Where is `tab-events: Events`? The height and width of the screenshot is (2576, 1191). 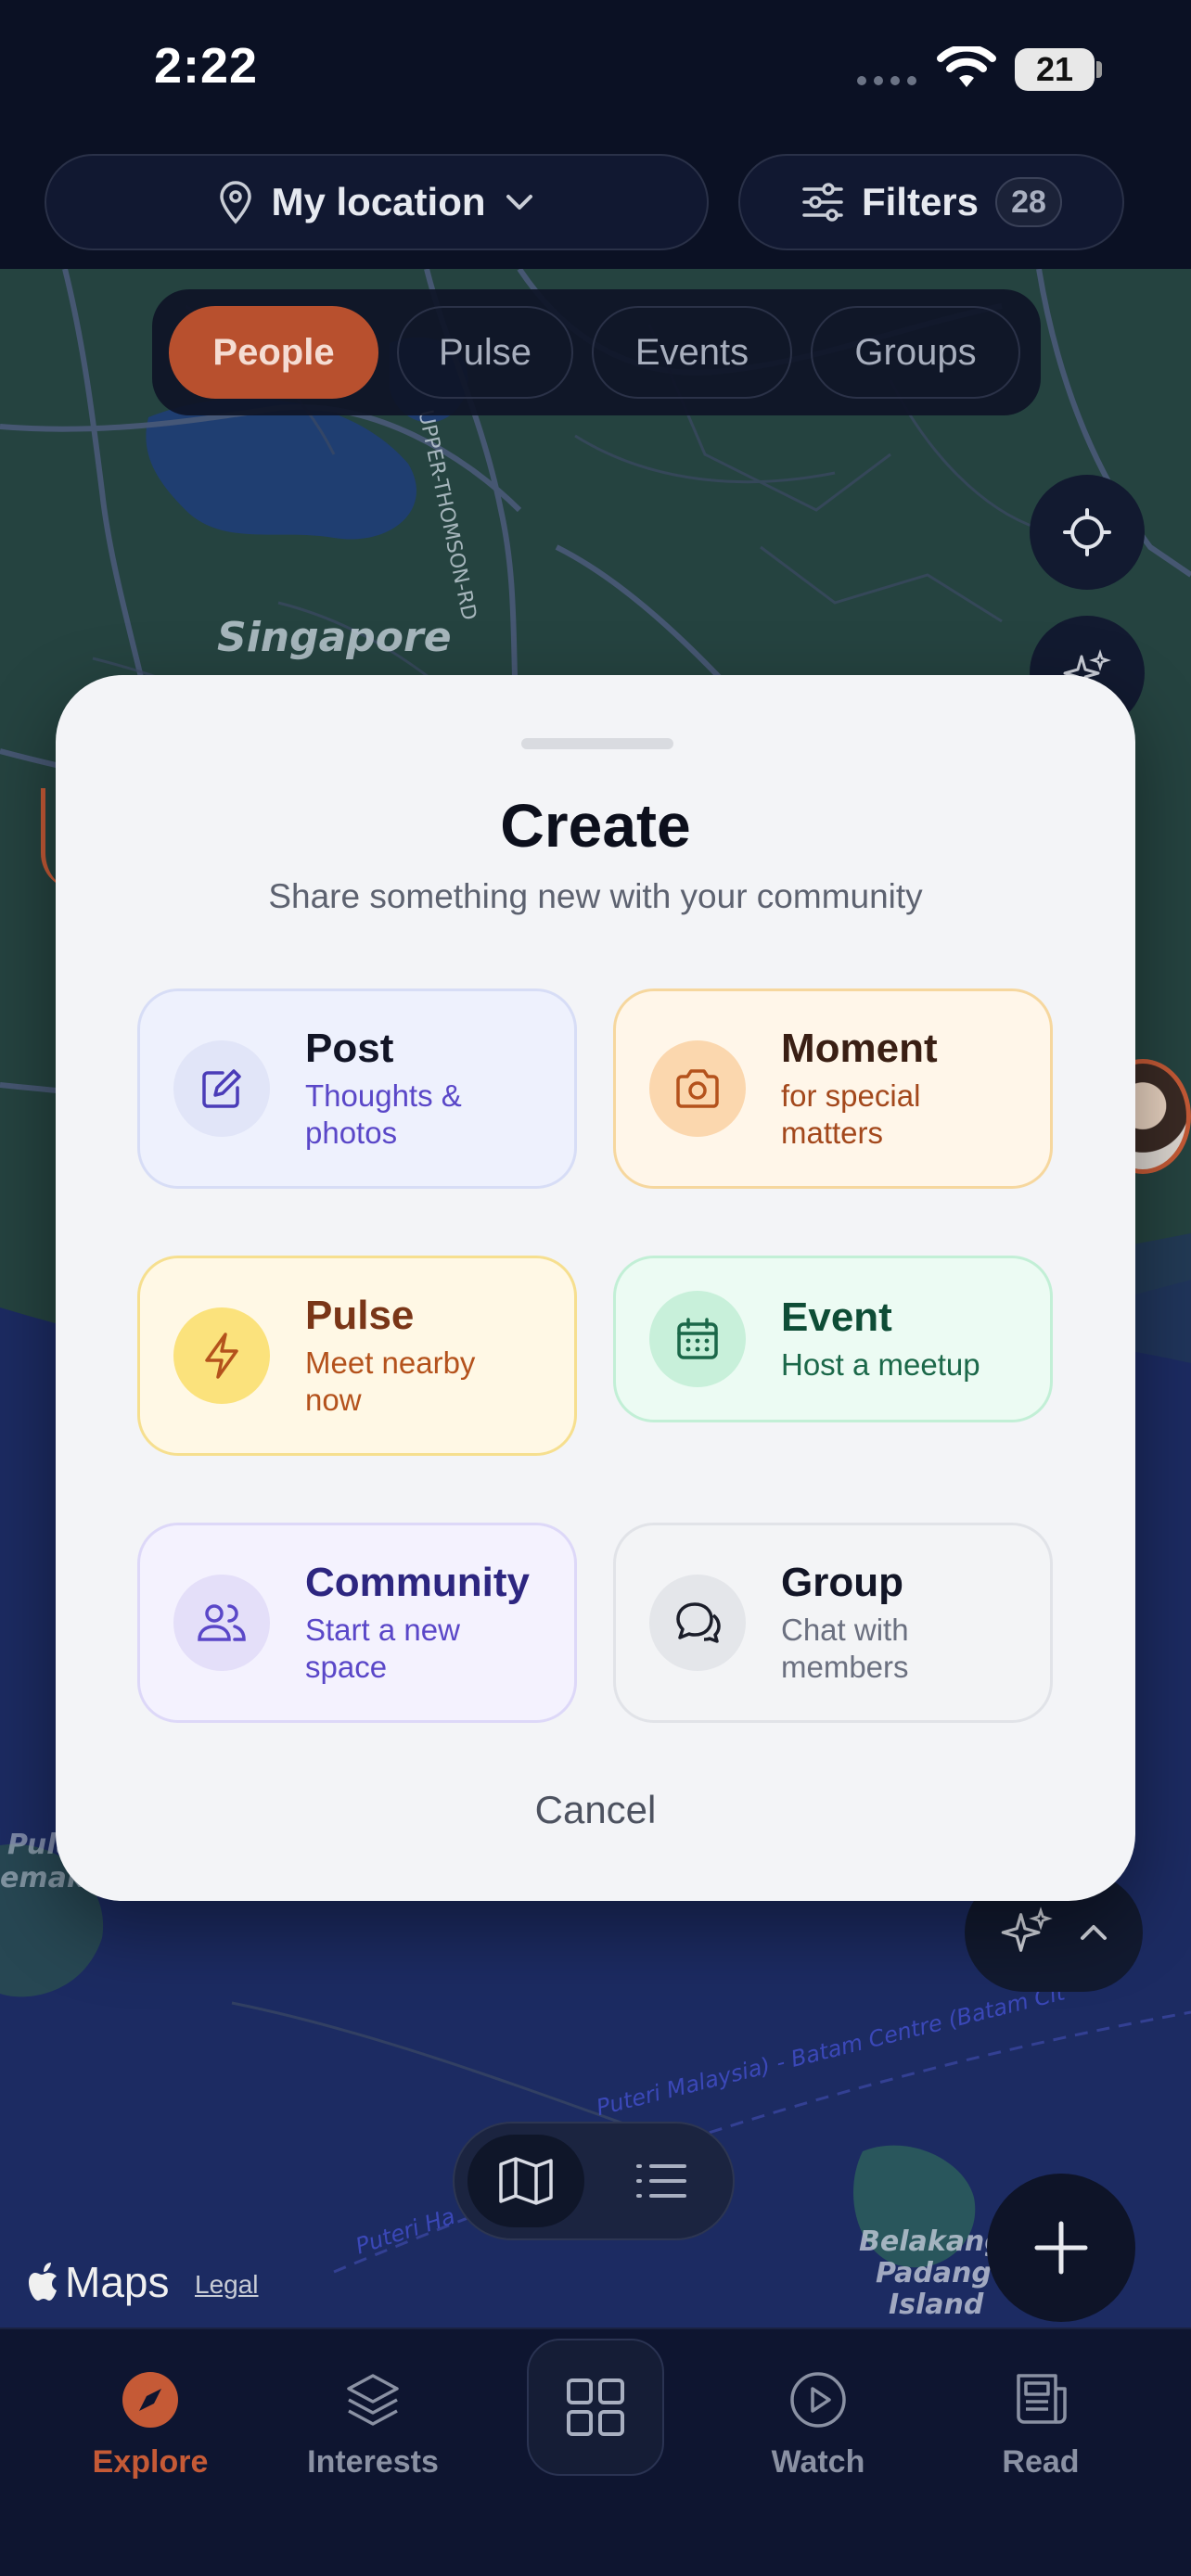 tab-events: Events is located at coordinates (692, 353).